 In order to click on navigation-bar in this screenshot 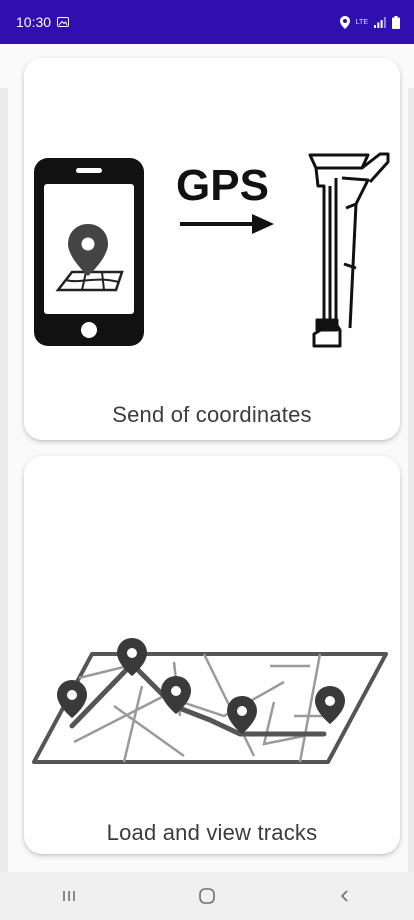, I will do `click(207, 896)`.